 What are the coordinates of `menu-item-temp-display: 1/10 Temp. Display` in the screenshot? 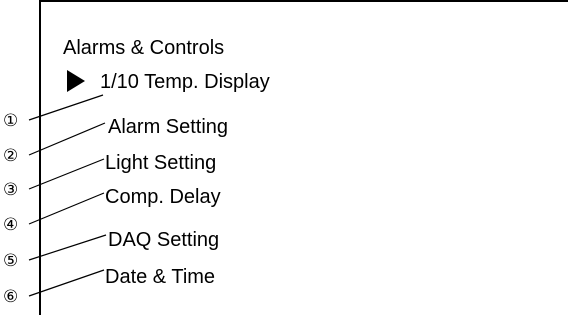 It's located at (185, 82).